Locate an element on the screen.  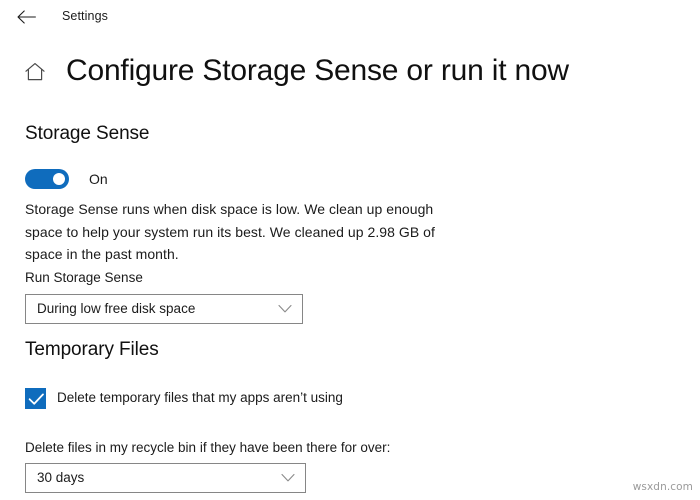
section-heading-storage-sense: Storage Sense is located at coordinates (87, 133).